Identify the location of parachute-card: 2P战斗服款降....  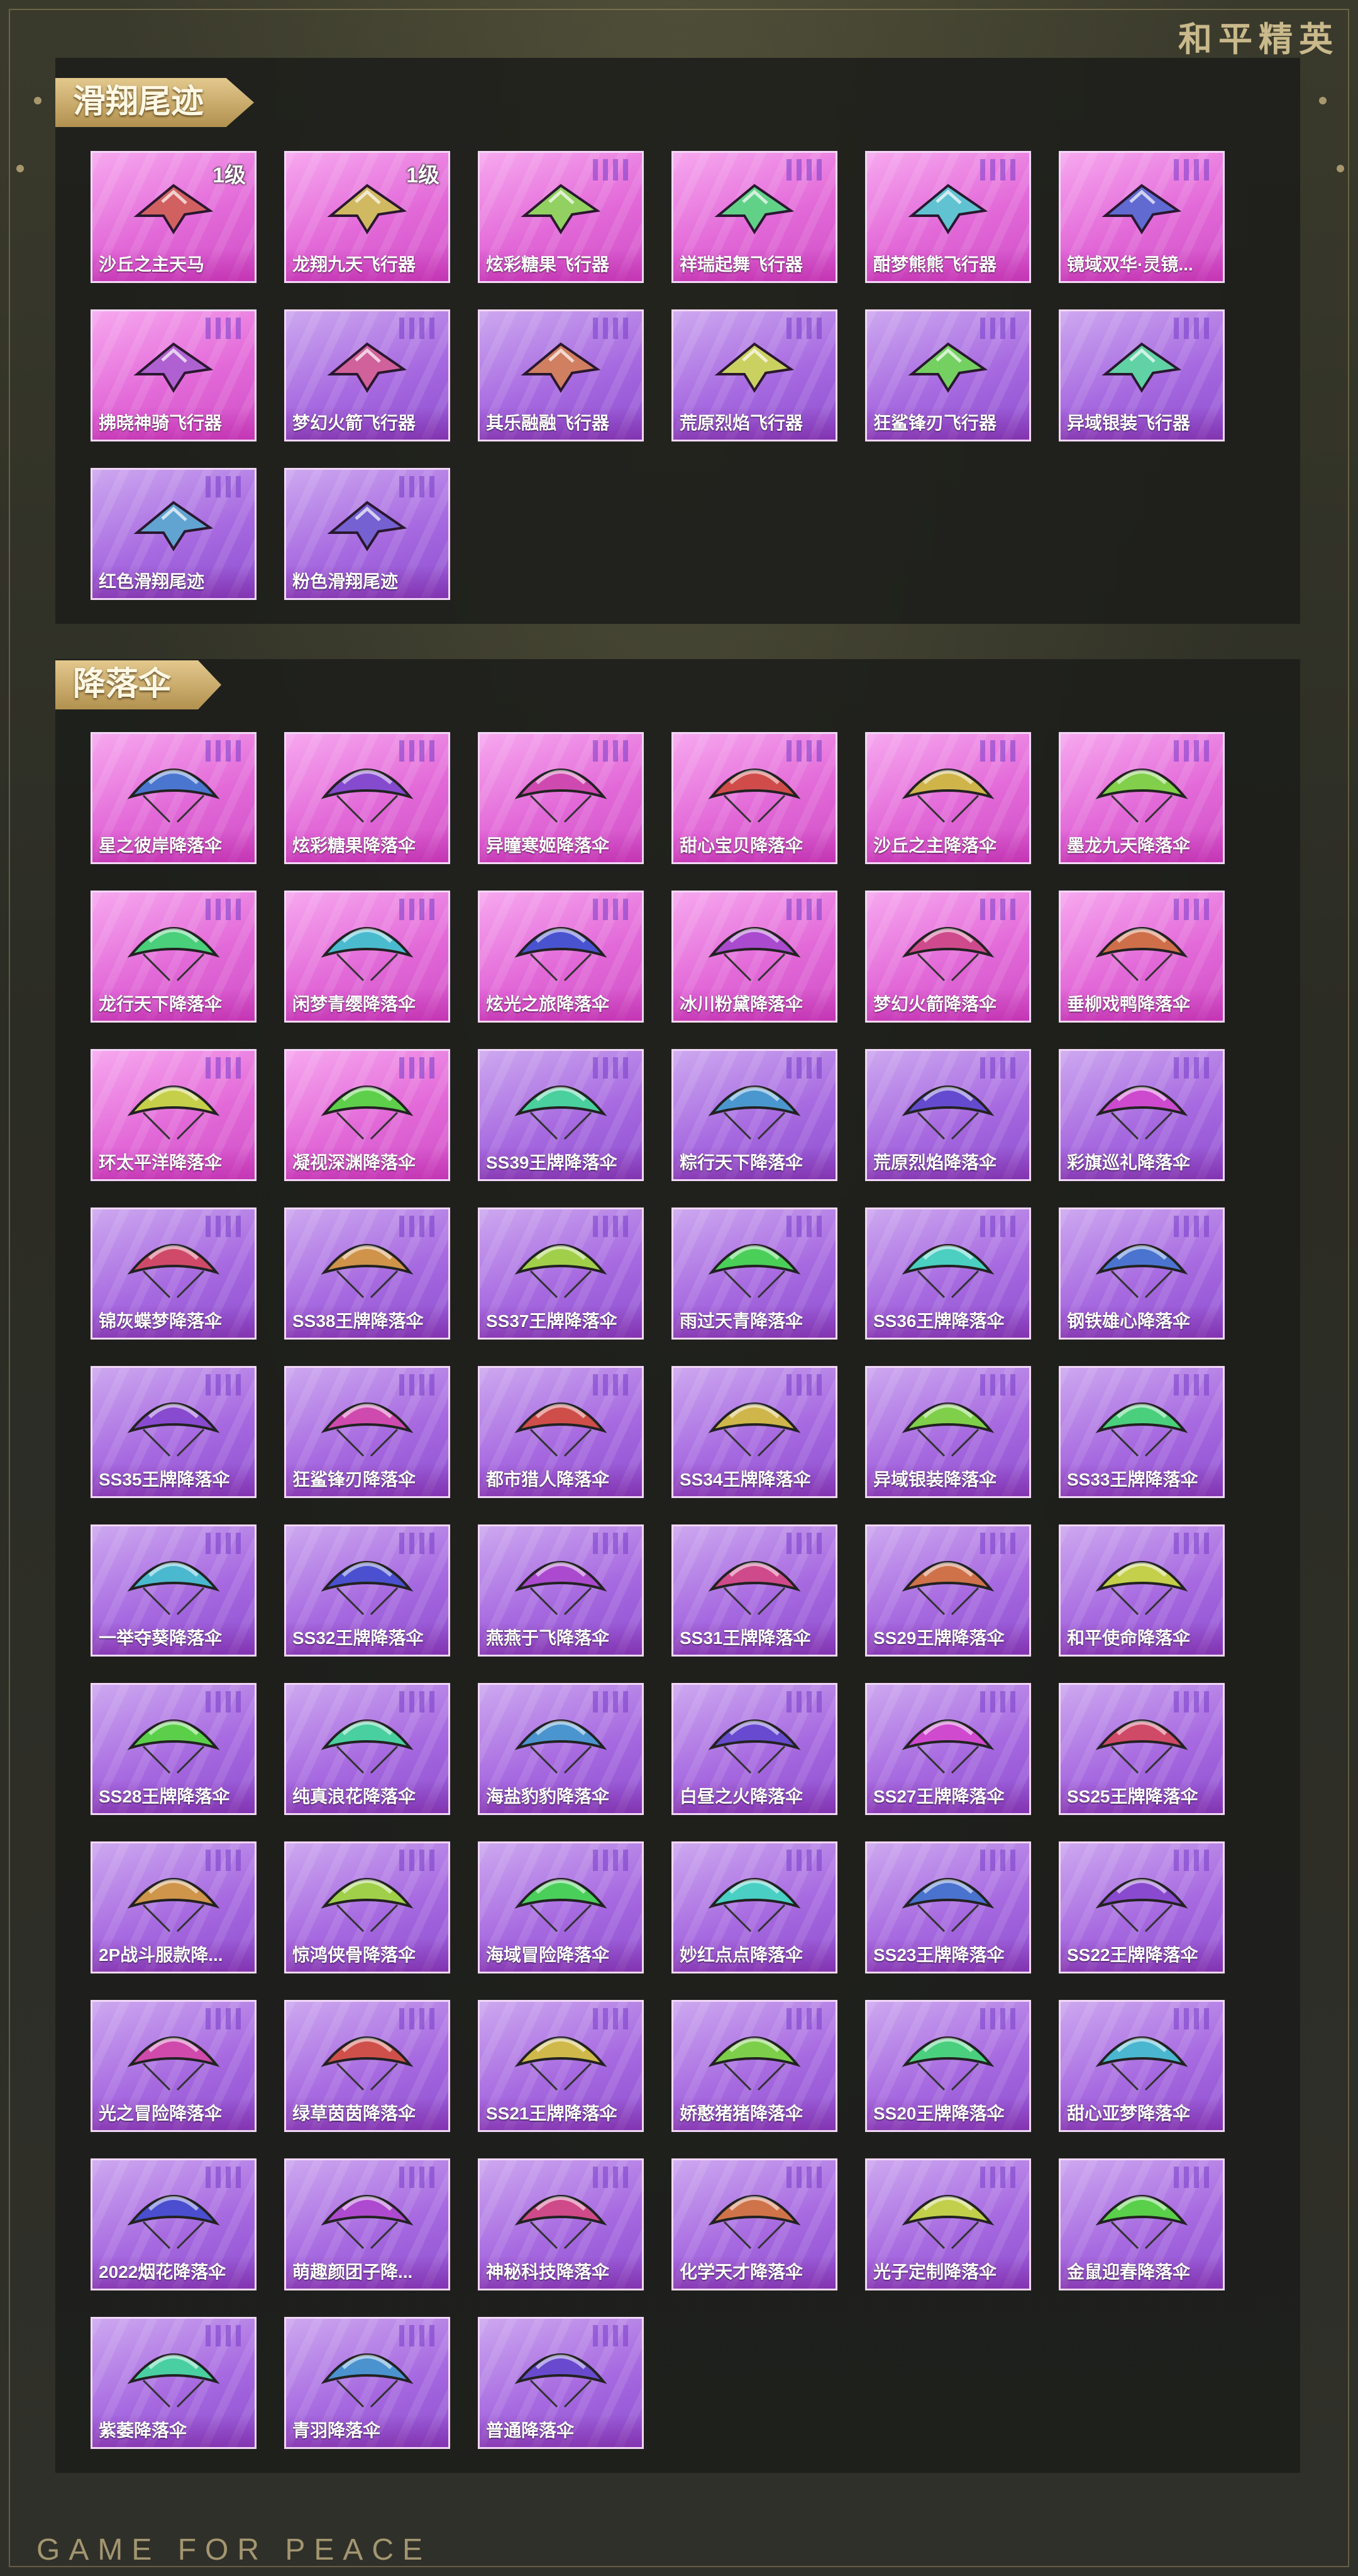
(174, 1907).